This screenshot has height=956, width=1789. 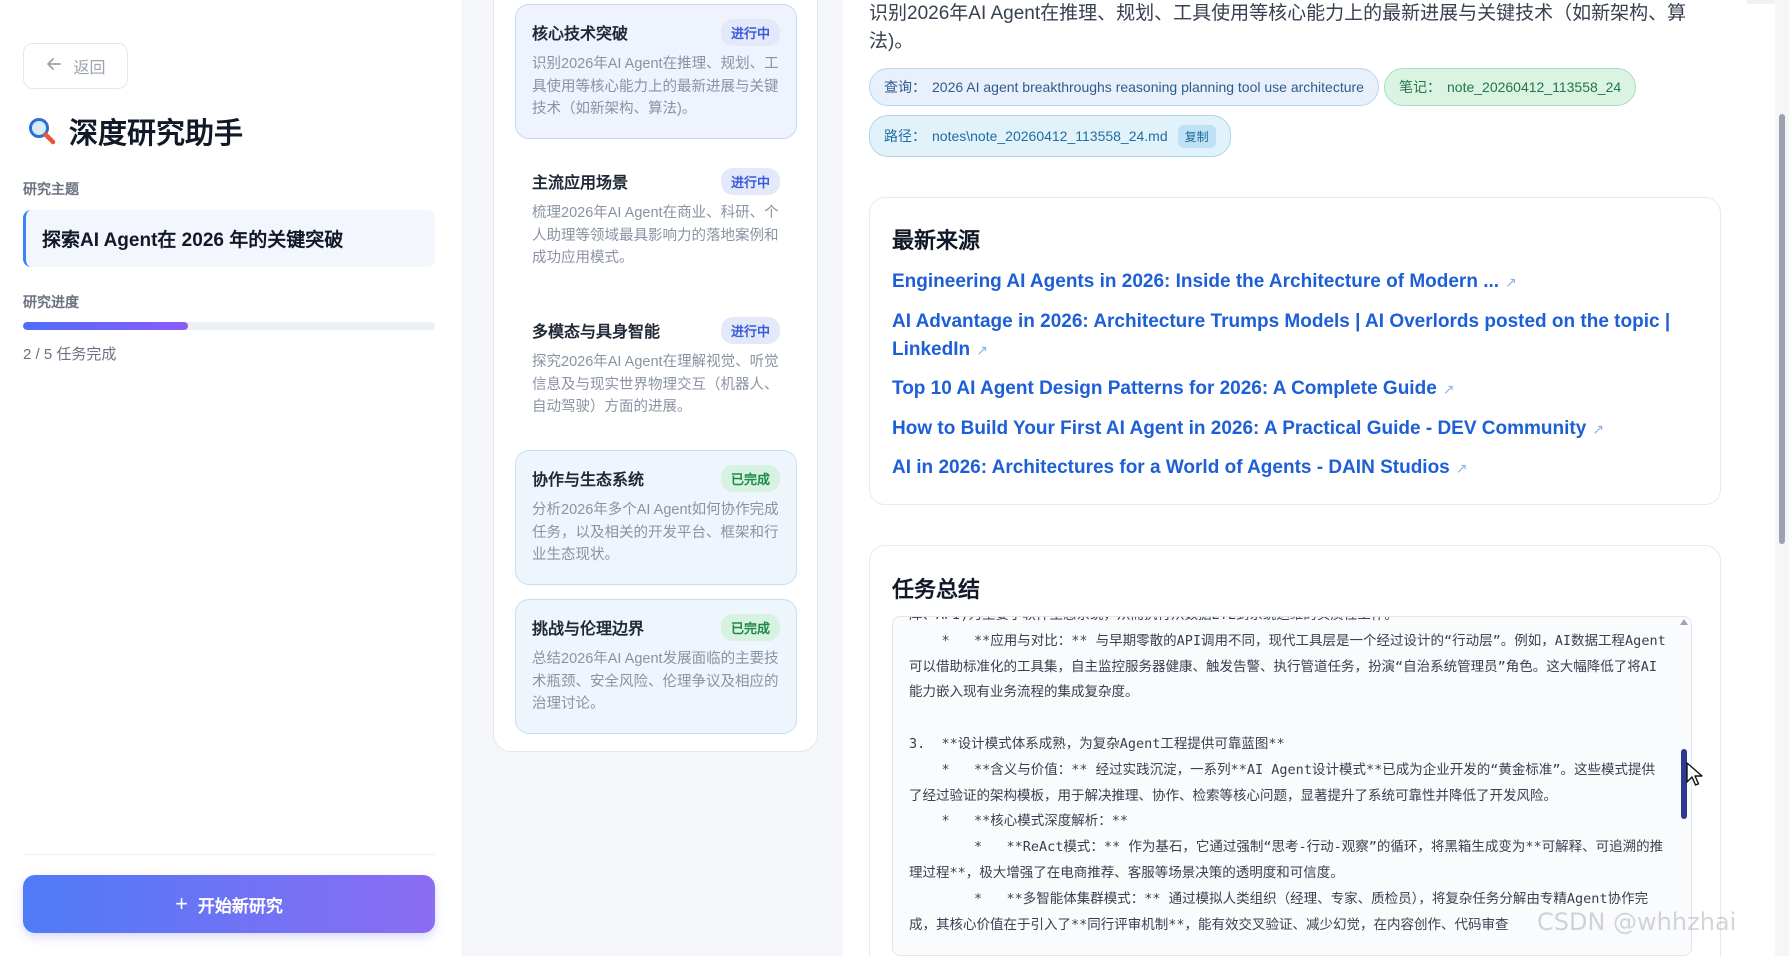 What do you see at coordinates (51, 189) in the screenshot?
I see `topic-label: 研究主题` at bounding box center [51, 189].